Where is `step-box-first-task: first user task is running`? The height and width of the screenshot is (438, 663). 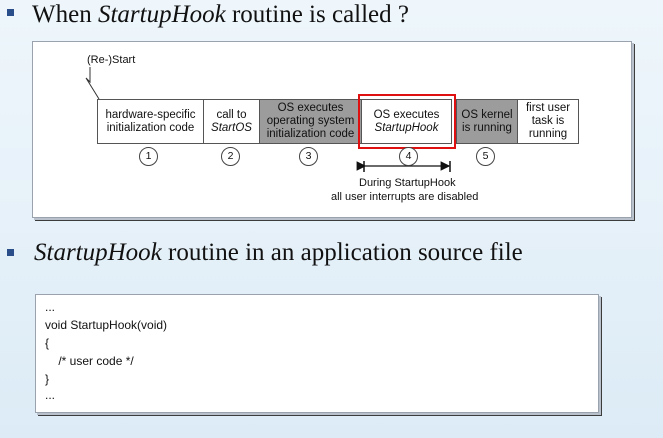
step-box-first-task: first user task is running is located at coordinates (548, 121).